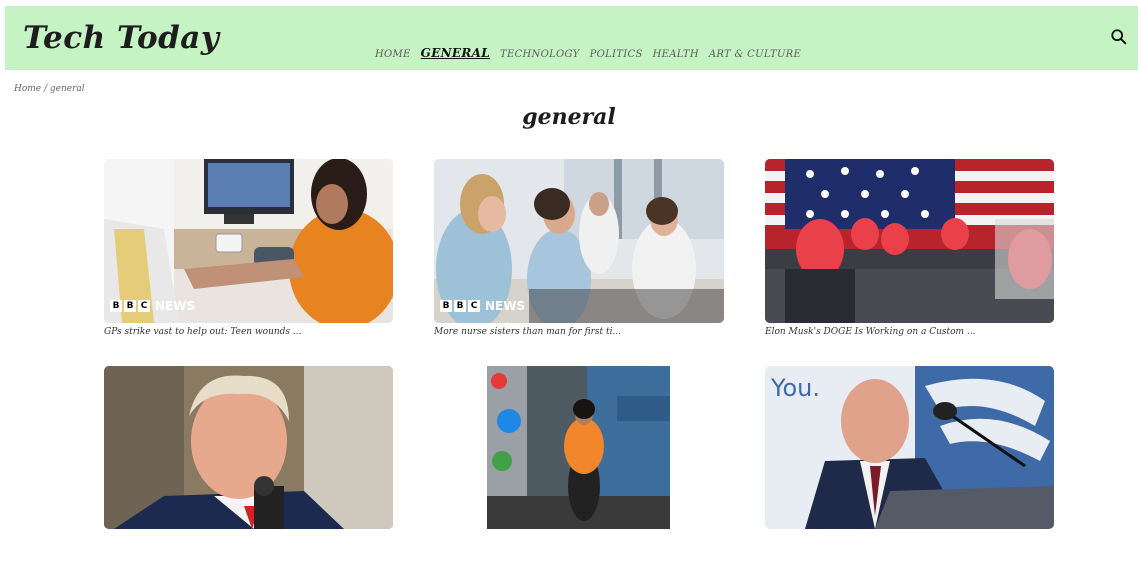 The image size is (1138, 579). What do you see at coordinates (755, 54) in the screenshot?
I see `nav-art-culture: ART & CULTURE` at bounding box center [755, 54].